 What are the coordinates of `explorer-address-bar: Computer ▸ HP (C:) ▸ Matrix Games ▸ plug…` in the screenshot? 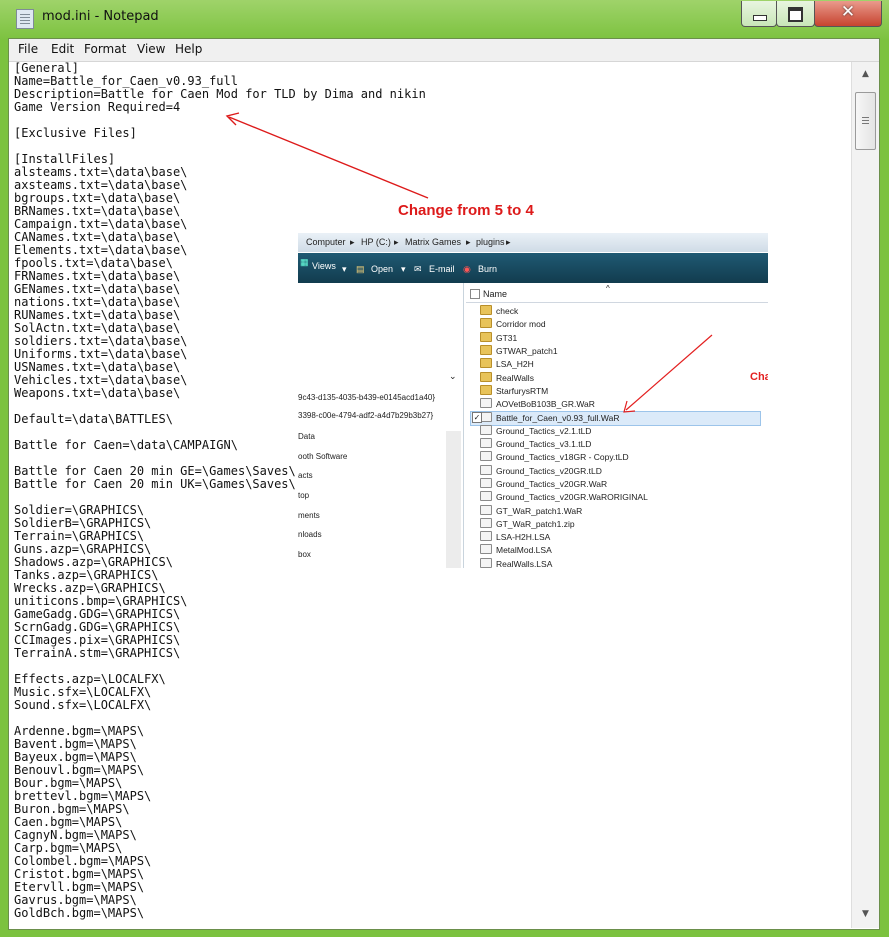 It's located at (533, 242).